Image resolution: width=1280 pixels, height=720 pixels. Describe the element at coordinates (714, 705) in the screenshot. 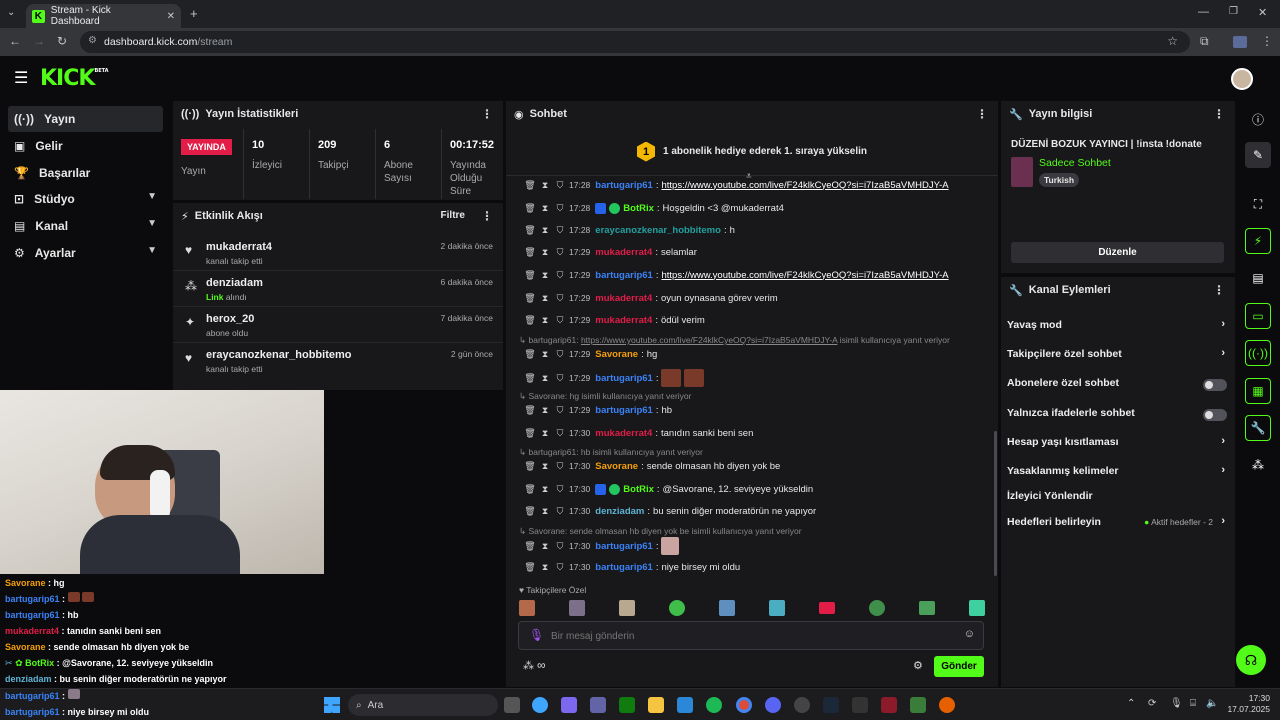

I see `spotify-icon` at that location.